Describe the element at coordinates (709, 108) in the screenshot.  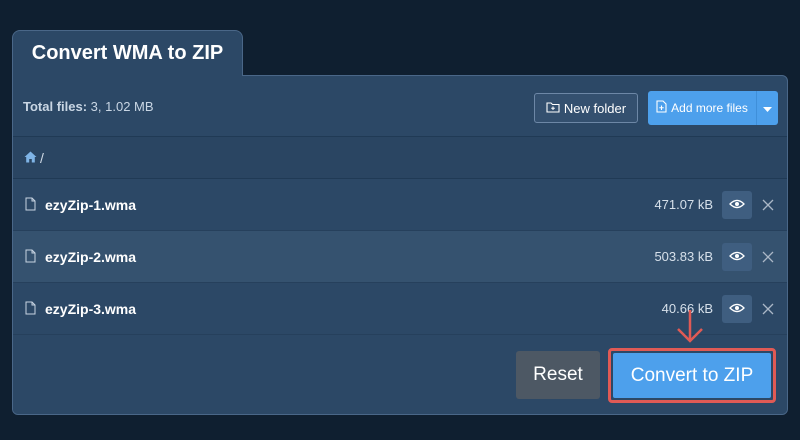
I see `add-more-files-label: Add more files` at that location.